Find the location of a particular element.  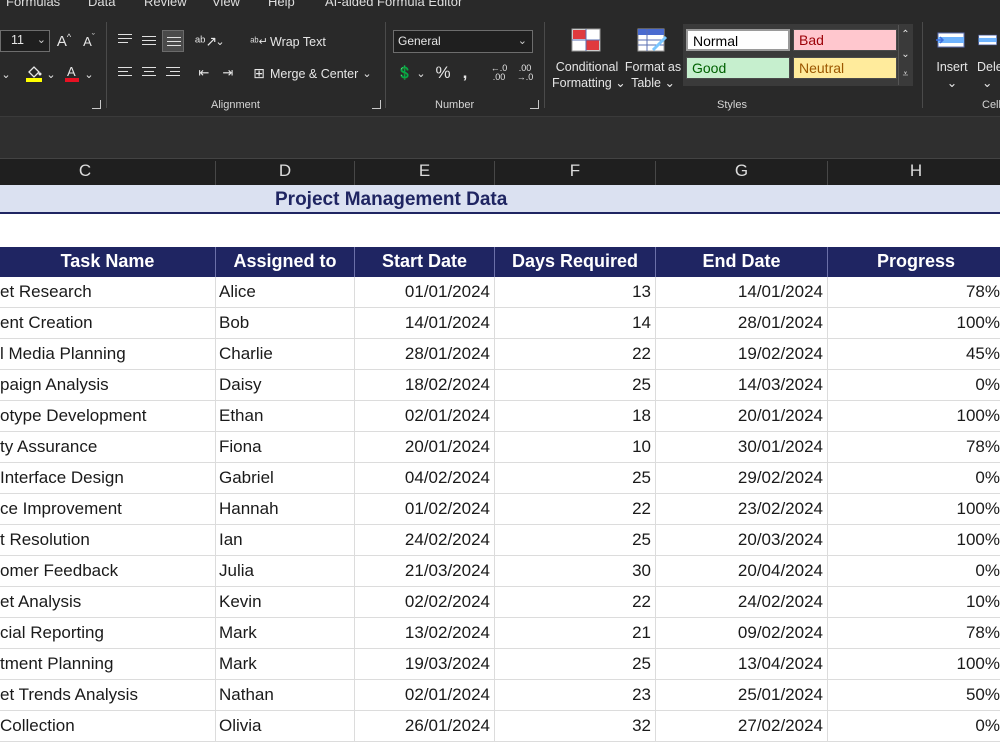

assigned-to-cell: Olivia is located at coordinates (285, 726).